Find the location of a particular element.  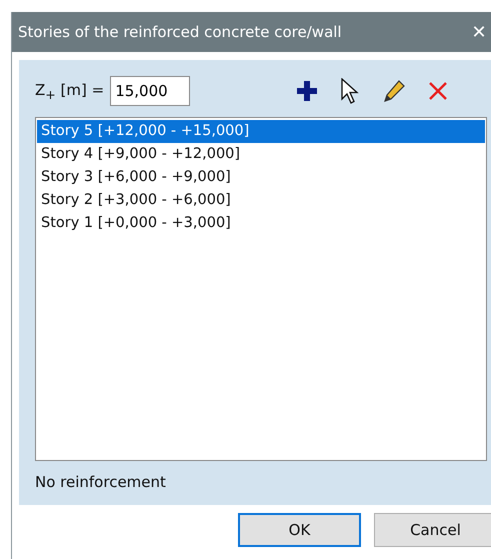

story-item: Story 4 [+9,000 - +12,000] is located at coordinates (261, 154).